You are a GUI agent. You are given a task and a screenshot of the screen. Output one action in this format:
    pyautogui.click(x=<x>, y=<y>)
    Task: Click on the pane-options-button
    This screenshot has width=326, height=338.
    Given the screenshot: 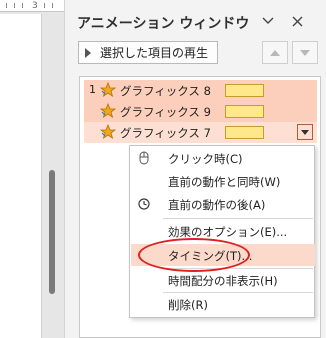 What is the action you would take?
    pyautogui.click(x=268, y=21)
    